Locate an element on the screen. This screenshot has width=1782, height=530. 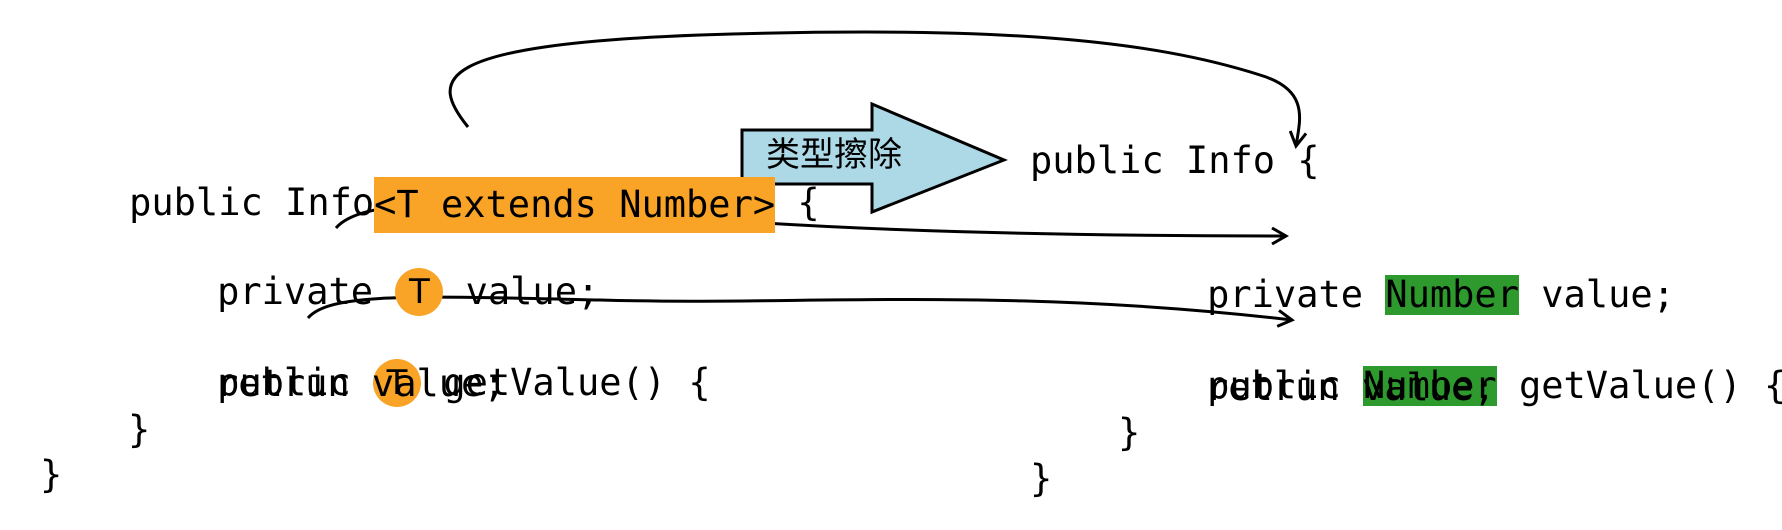
right-field-prefix: private is located at coordinates (1296, 294).